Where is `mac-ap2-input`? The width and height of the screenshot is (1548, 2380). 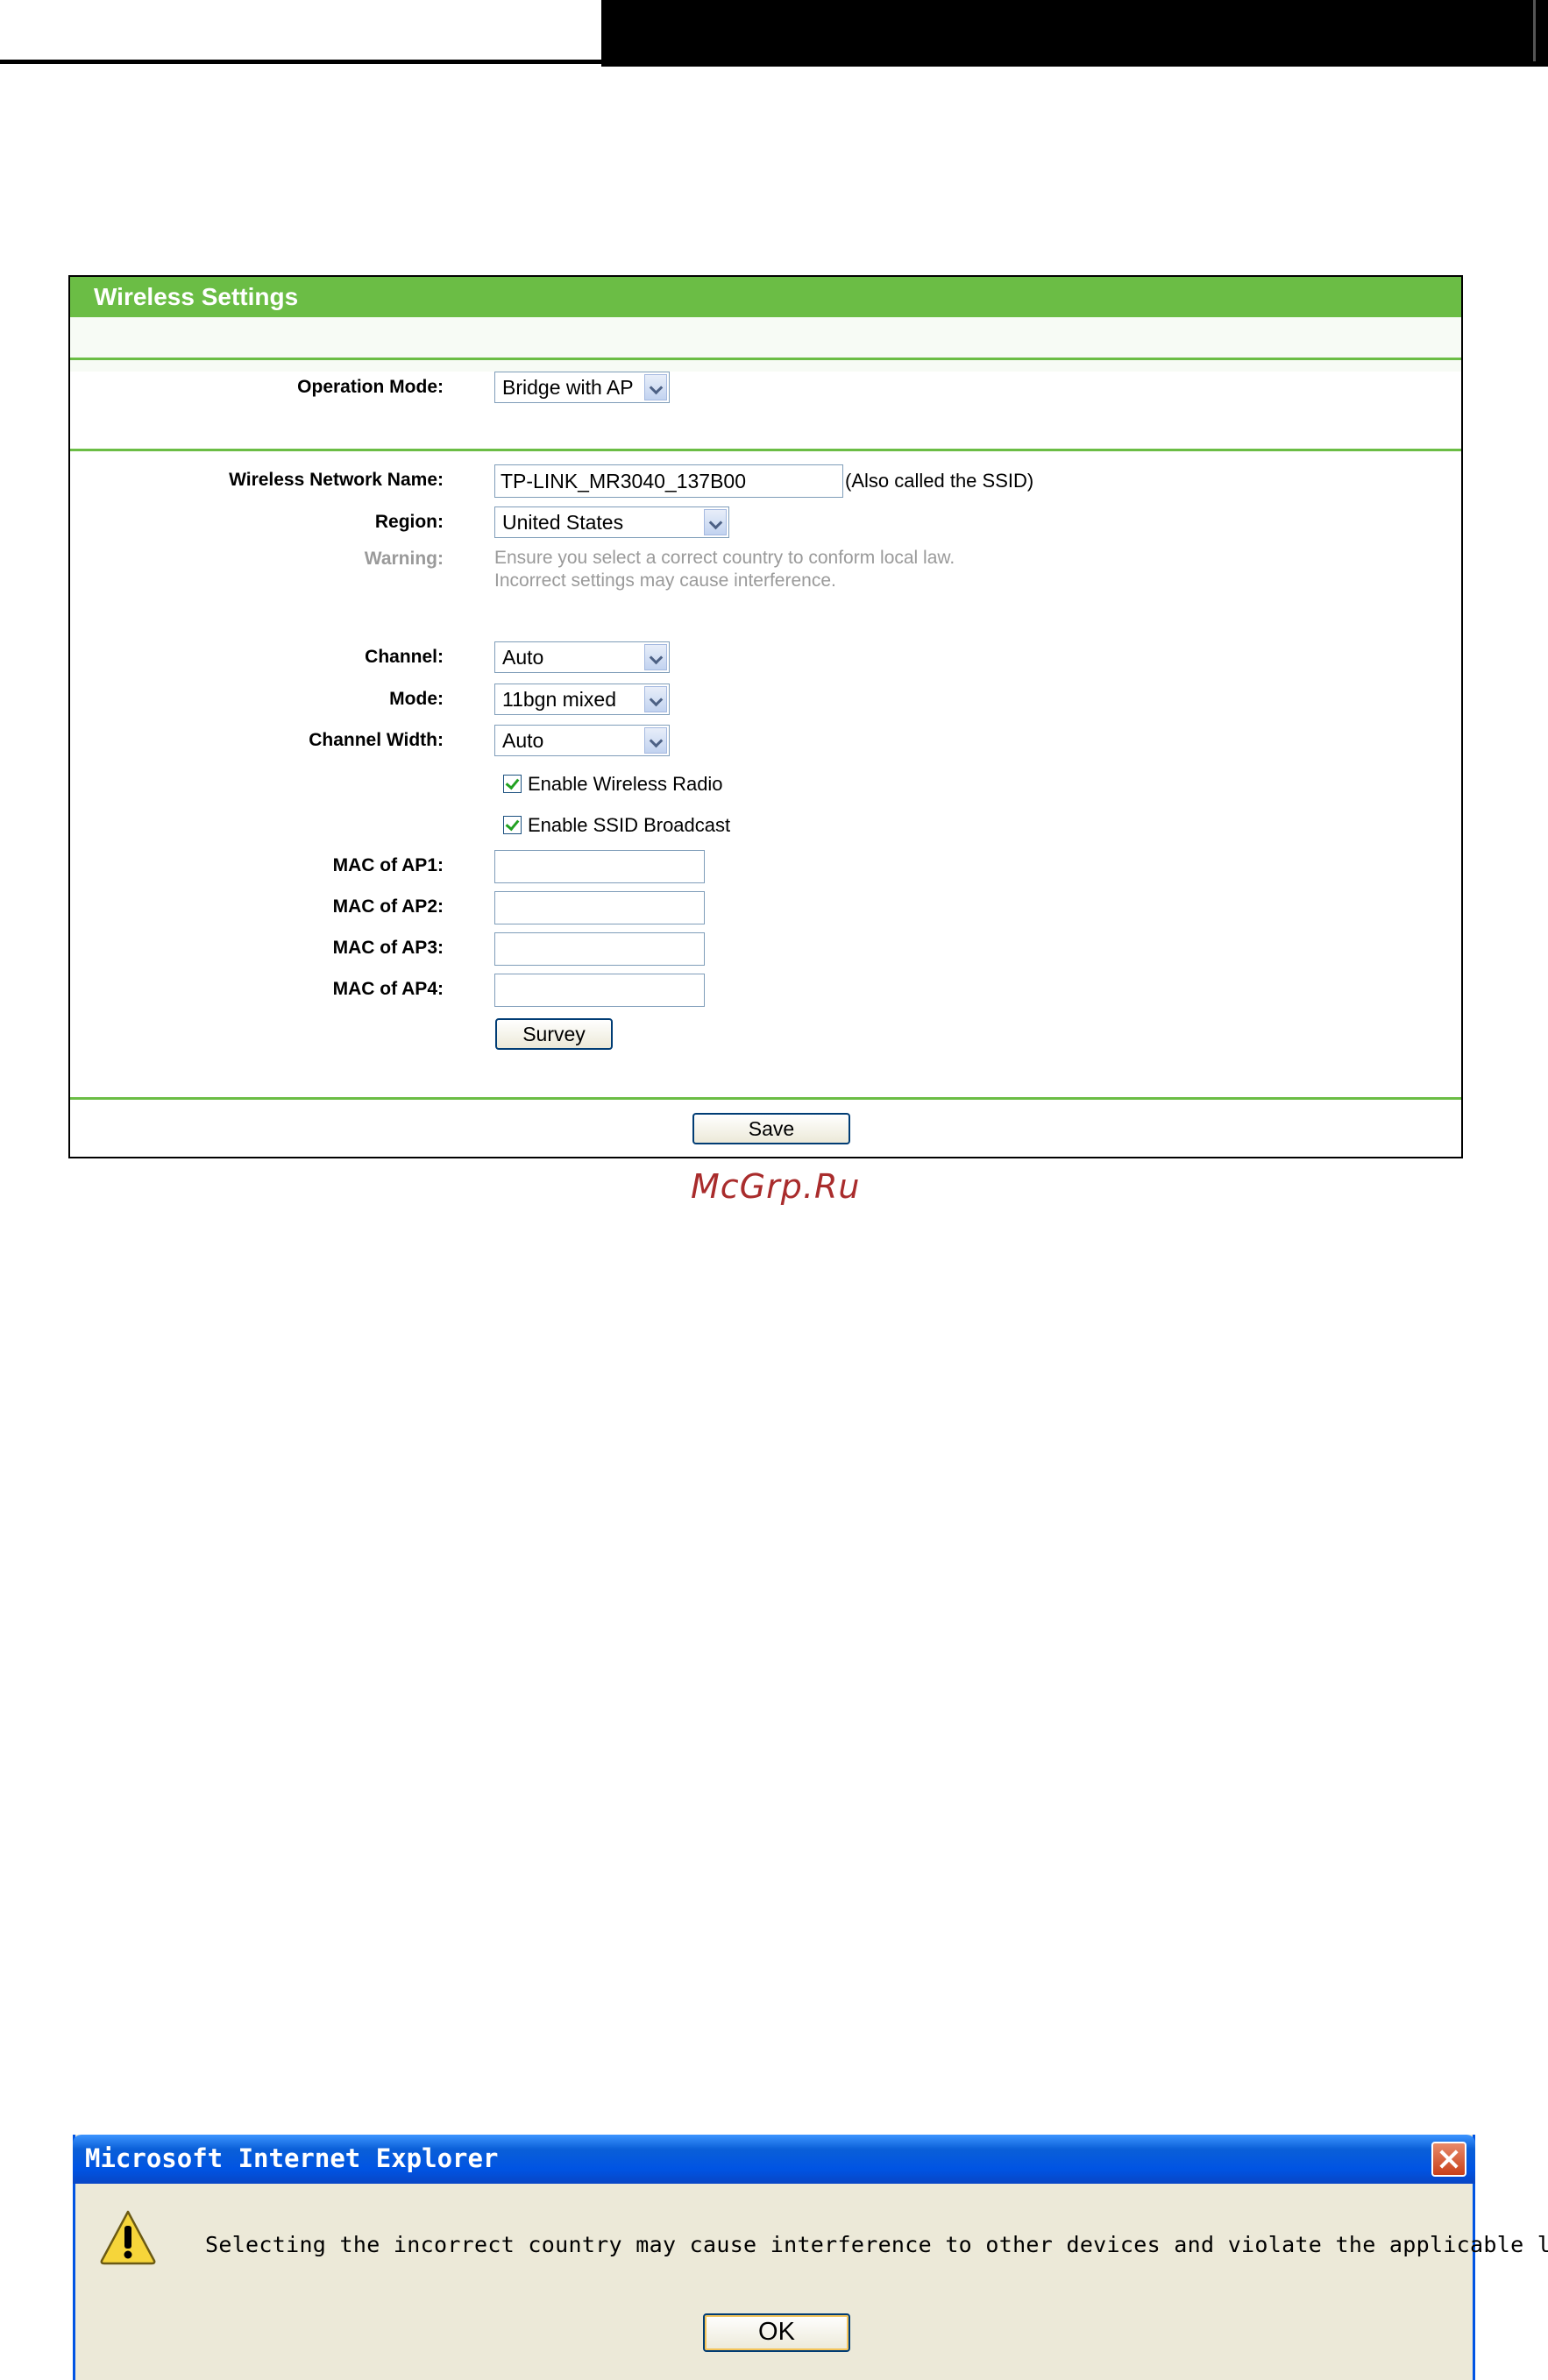
mac-ap2-input is located at coordinates (599, 907).